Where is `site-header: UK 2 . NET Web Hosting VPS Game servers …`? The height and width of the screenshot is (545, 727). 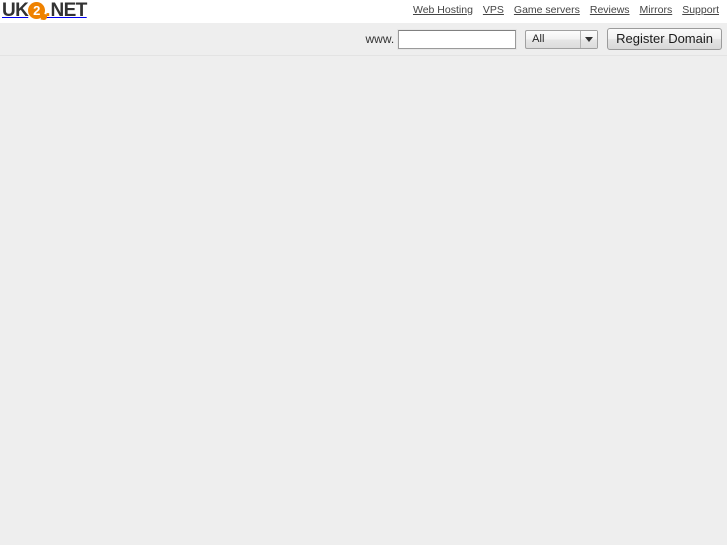
site-header: UK 2 . NET Web Hosting VPS Game servers … is located at coordinates (363, 11).